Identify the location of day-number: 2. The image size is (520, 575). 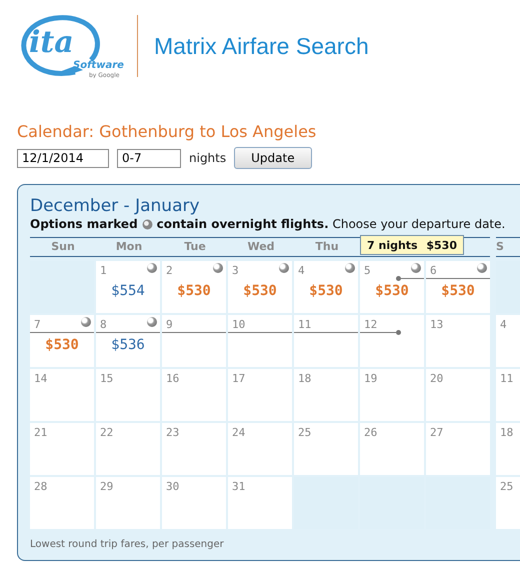
(169, 270).